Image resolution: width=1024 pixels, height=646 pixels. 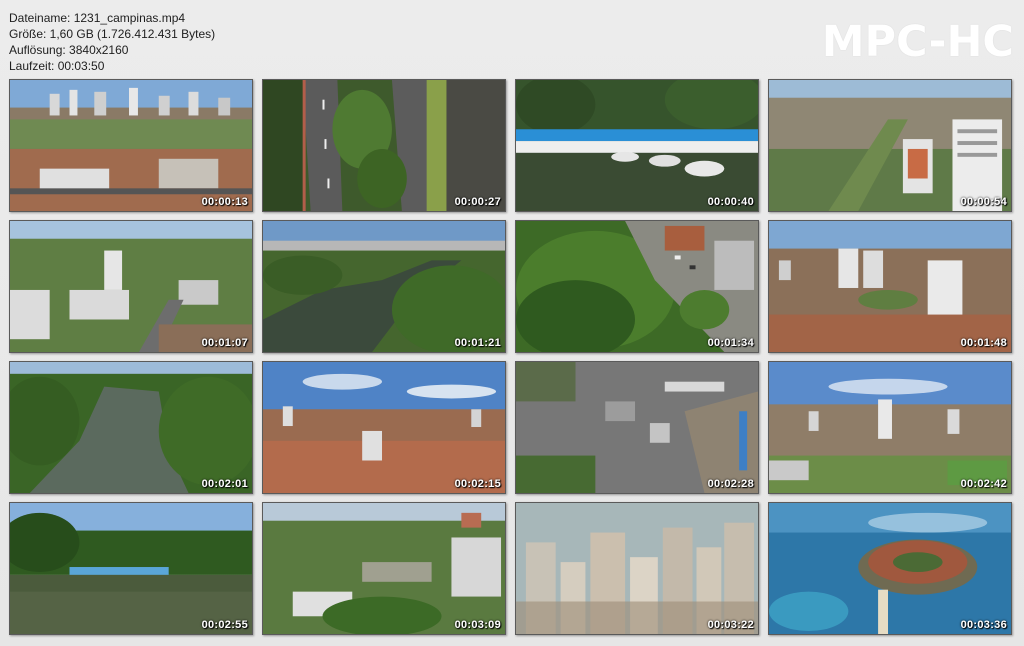 What do you see at coordinates (730, 202) in the screenshot?
I see `thumbnail-timestamp: 00:00:40` at bounding box center [730, 202].